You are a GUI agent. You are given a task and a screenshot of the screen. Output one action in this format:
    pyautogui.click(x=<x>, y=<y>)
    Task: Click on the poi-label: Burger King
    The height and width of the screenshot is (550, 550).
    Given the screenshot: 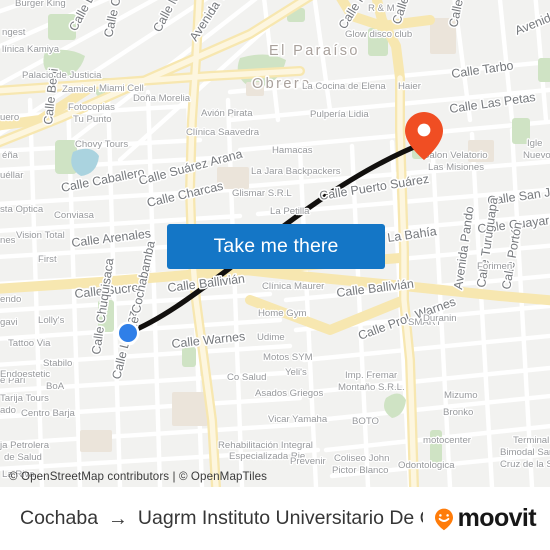 What is the action you would take?
    pyautogui.click(x=40, y=4)
    